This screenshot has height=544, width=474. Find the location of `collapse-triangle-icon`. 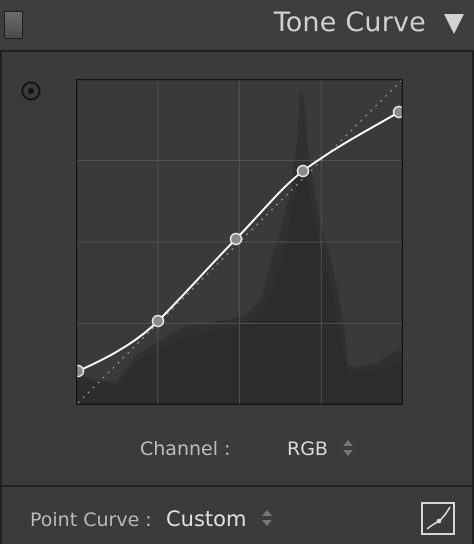

collapse-triangle-icon is located at coordinates (454, 24).